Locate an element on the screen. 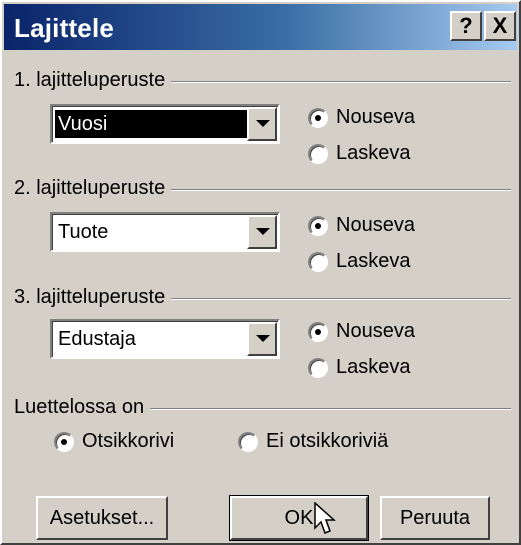 This screenshot has height=545, width=521. sort-key-1-value: Vuosi is located at coordinates (151, 124).